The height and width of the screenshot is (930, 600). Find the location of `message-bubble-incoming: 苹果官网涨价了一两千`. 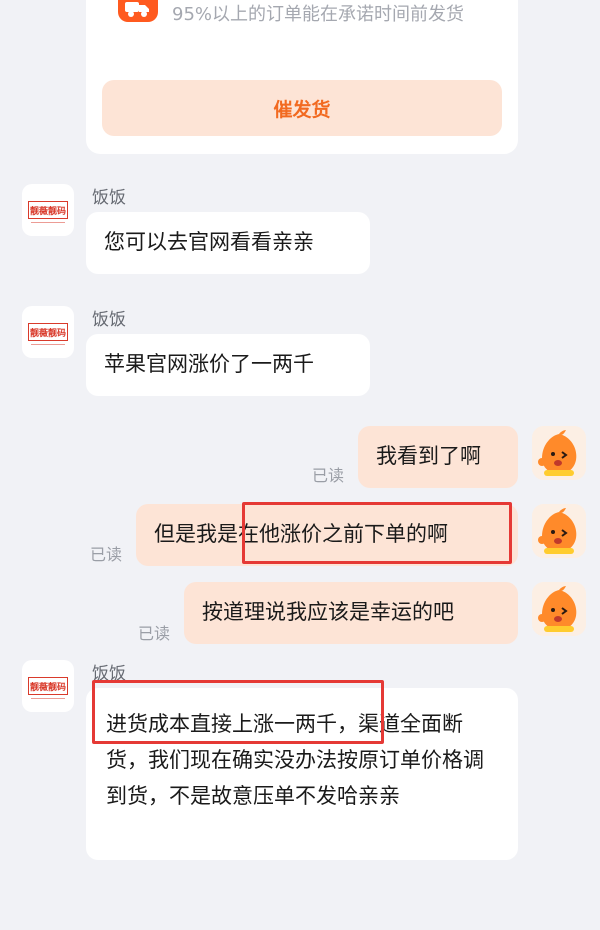

message-bubble-incoming: 苹果官网涨价了一两千 is located at coordinates (228, 365).